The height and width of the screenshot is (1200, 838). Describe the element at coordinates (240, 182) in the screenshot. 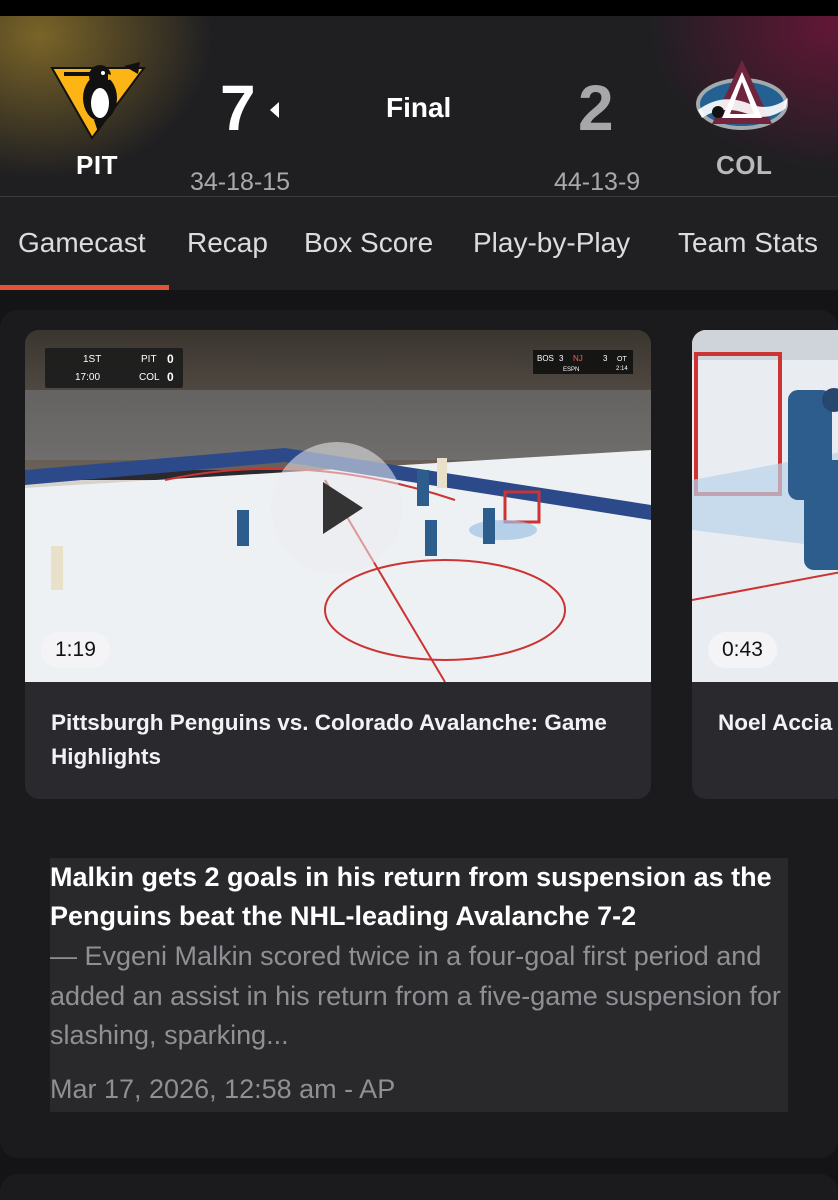

I see `home-record: 34-18-15` at that location.